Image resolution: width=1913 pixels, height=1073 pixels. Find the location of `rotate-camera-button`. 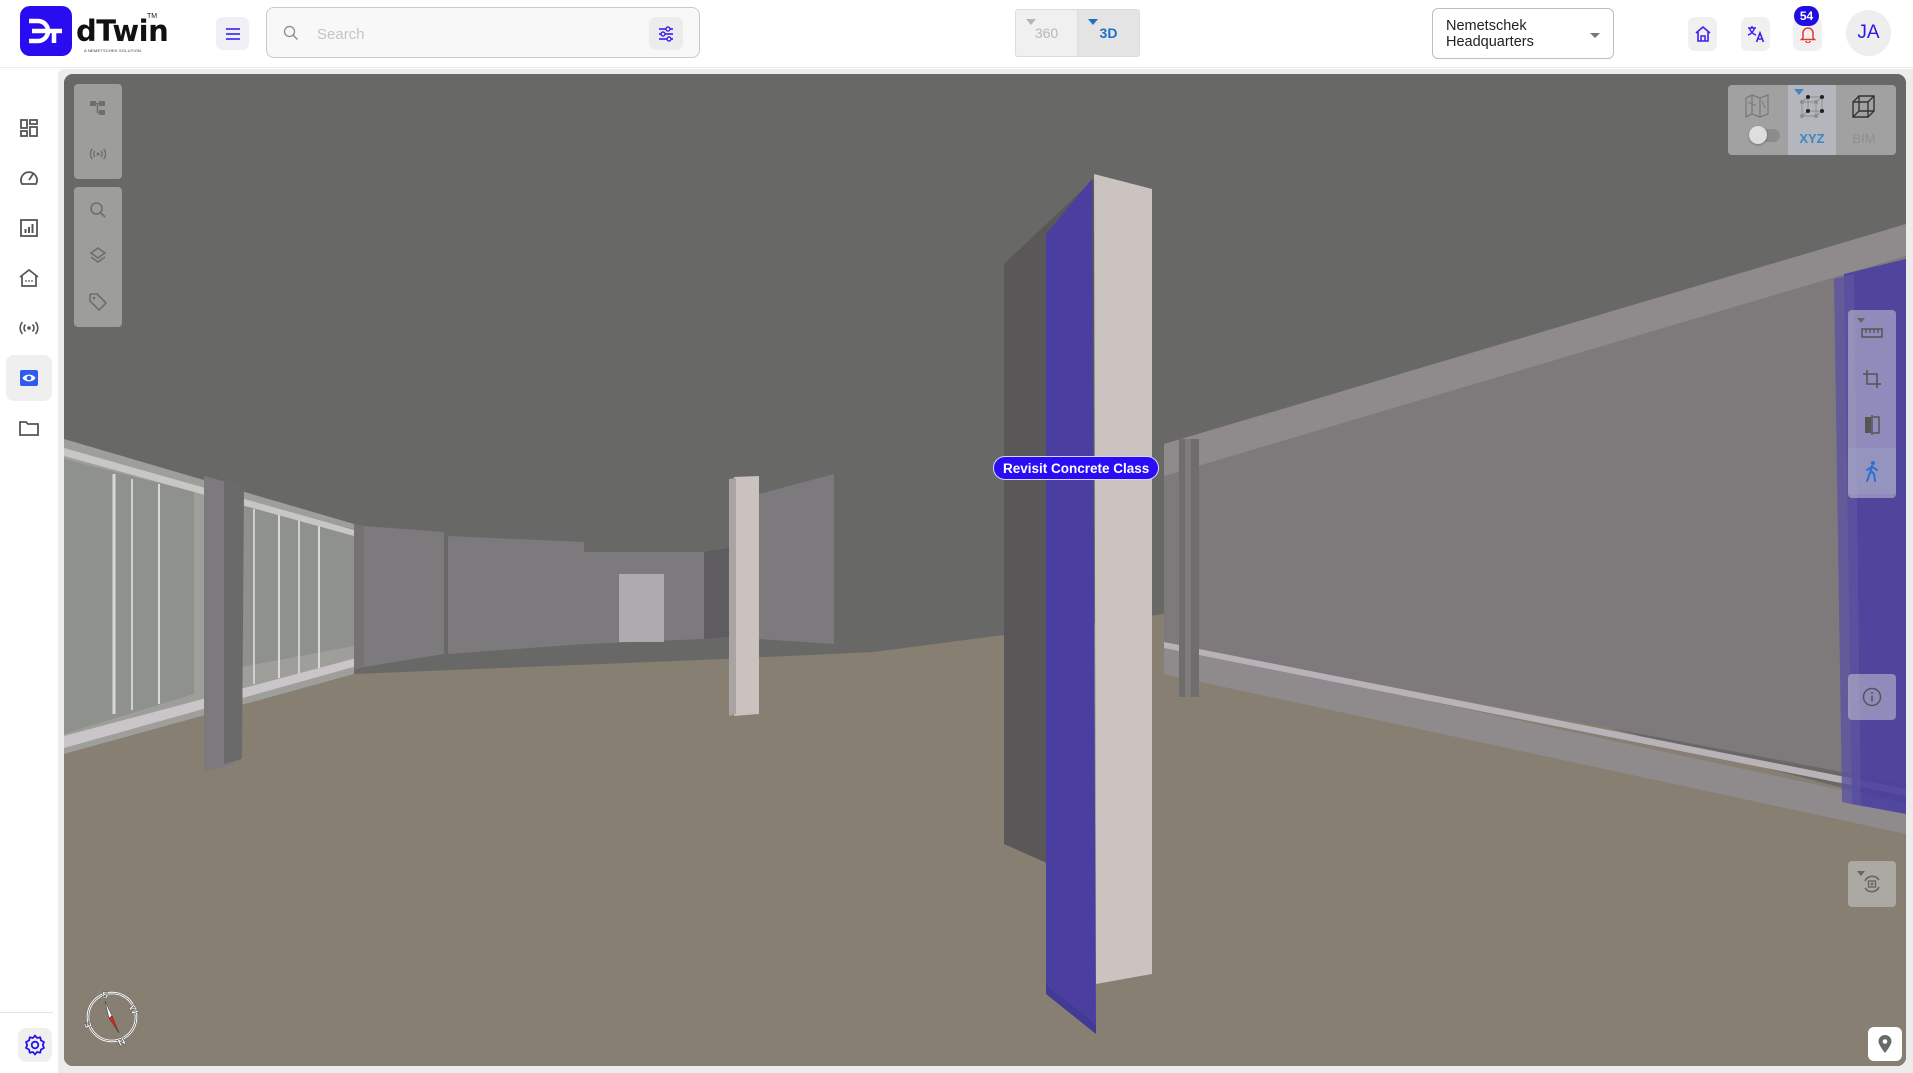

rotate-camera-button is located at coordinates (1872, 884).